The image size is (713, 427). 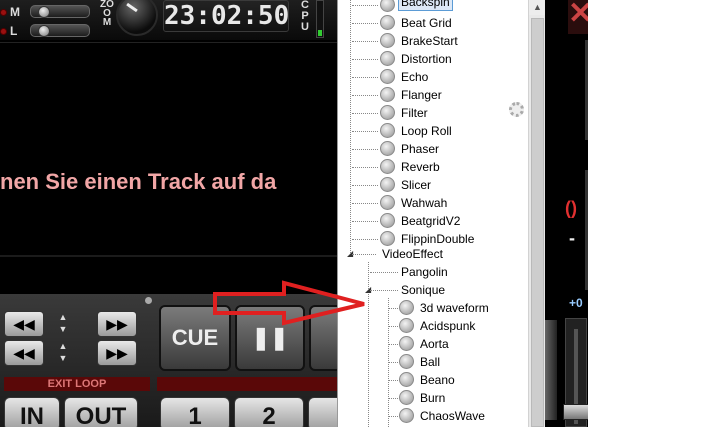 I want to click on tree-scrollbar: ▲, so click(x=537, y=213).